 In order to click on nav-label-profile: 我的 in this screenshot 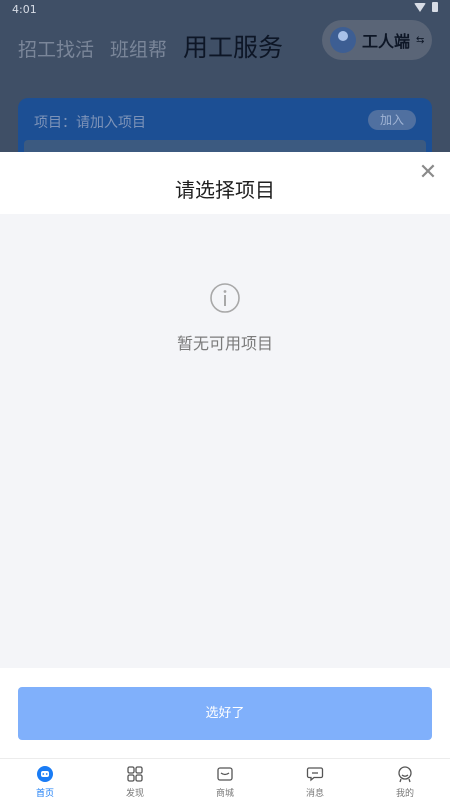, I will do `click(404, 794)`.